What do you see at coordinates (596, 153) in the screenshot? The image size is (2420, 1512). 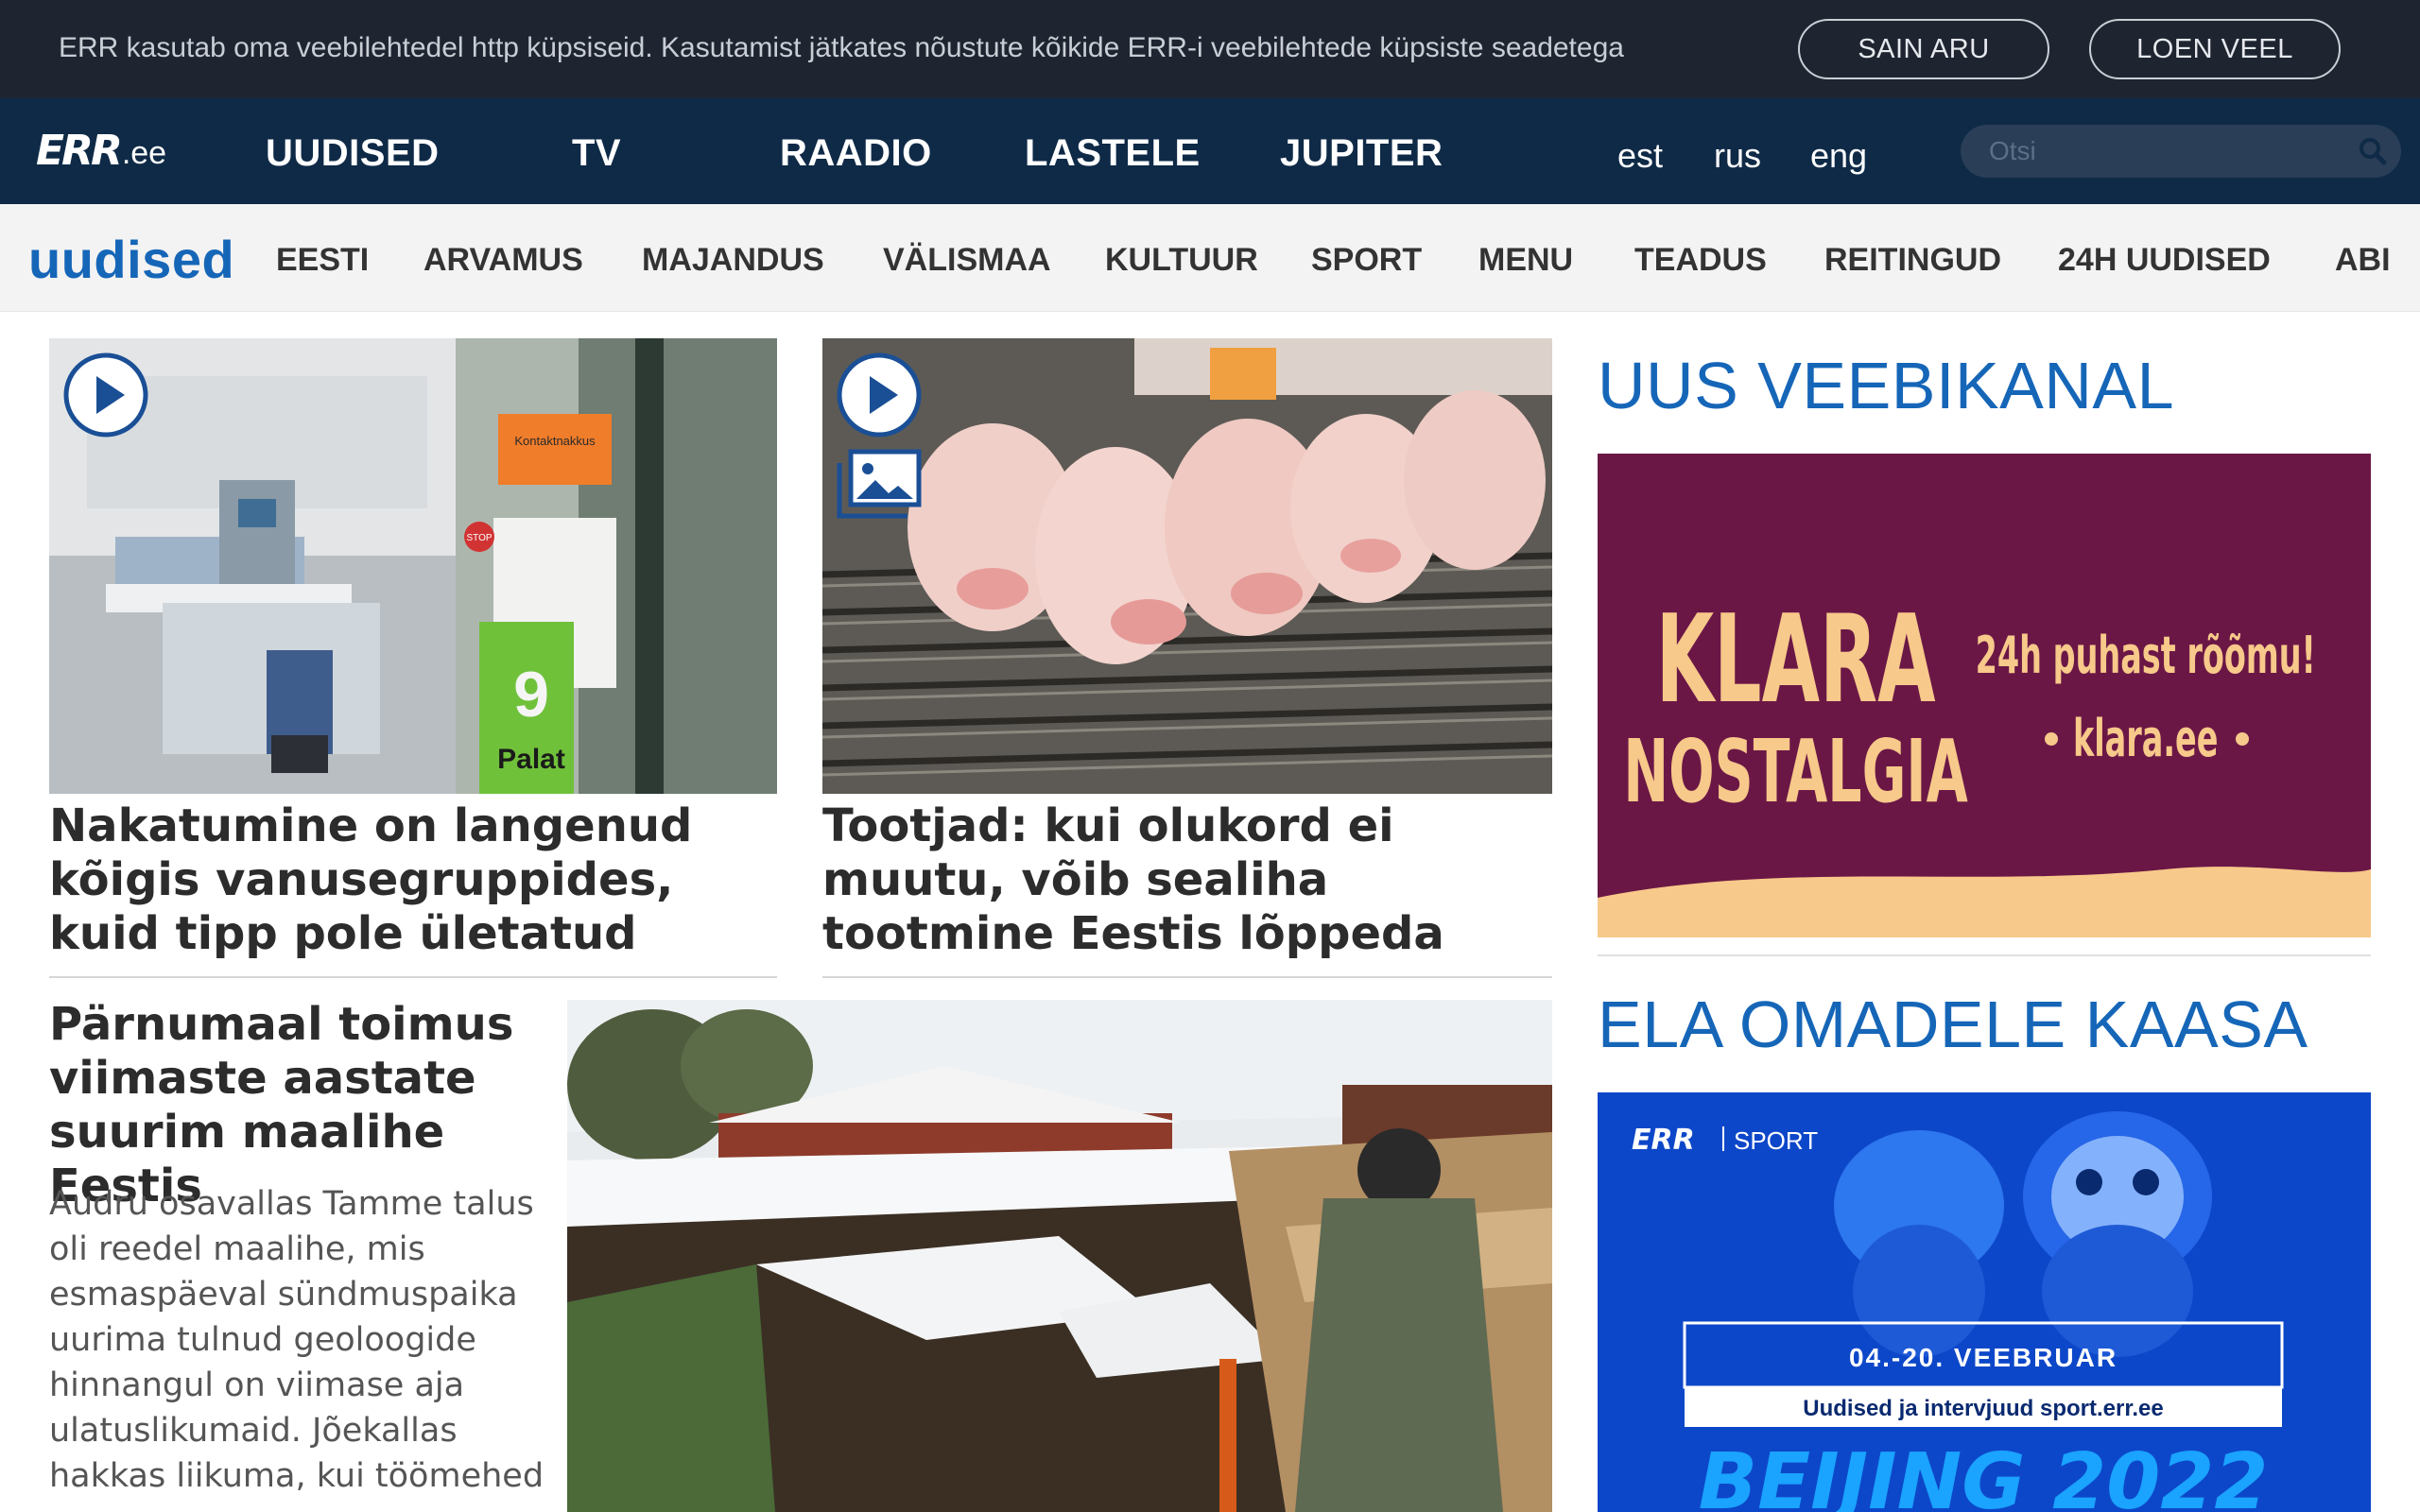 I see `nav-tv: TV` at bounding box center [596, 153].